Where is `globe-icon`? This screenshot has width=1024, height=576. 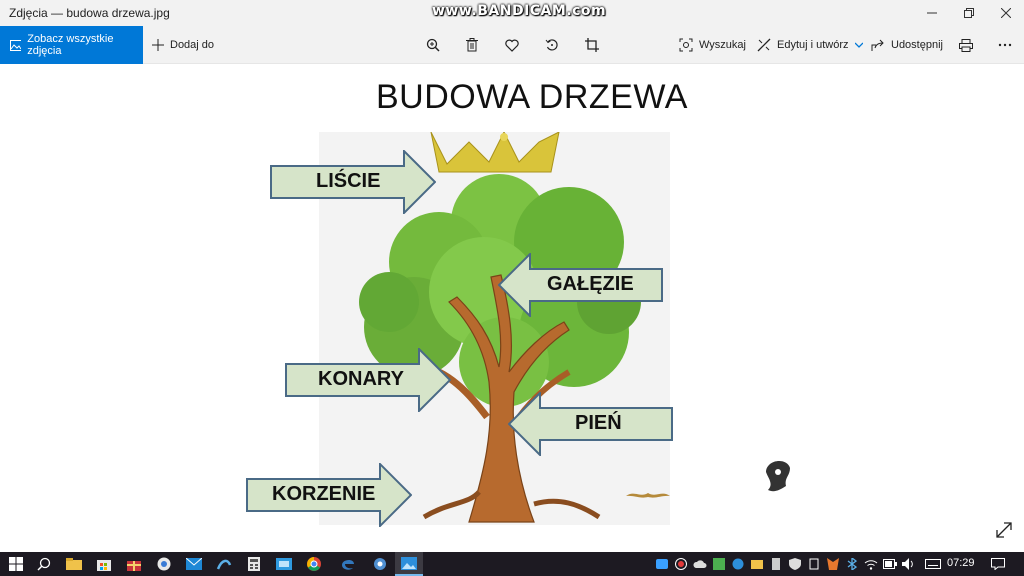 globe-icon is located at coordinates (164, 564).